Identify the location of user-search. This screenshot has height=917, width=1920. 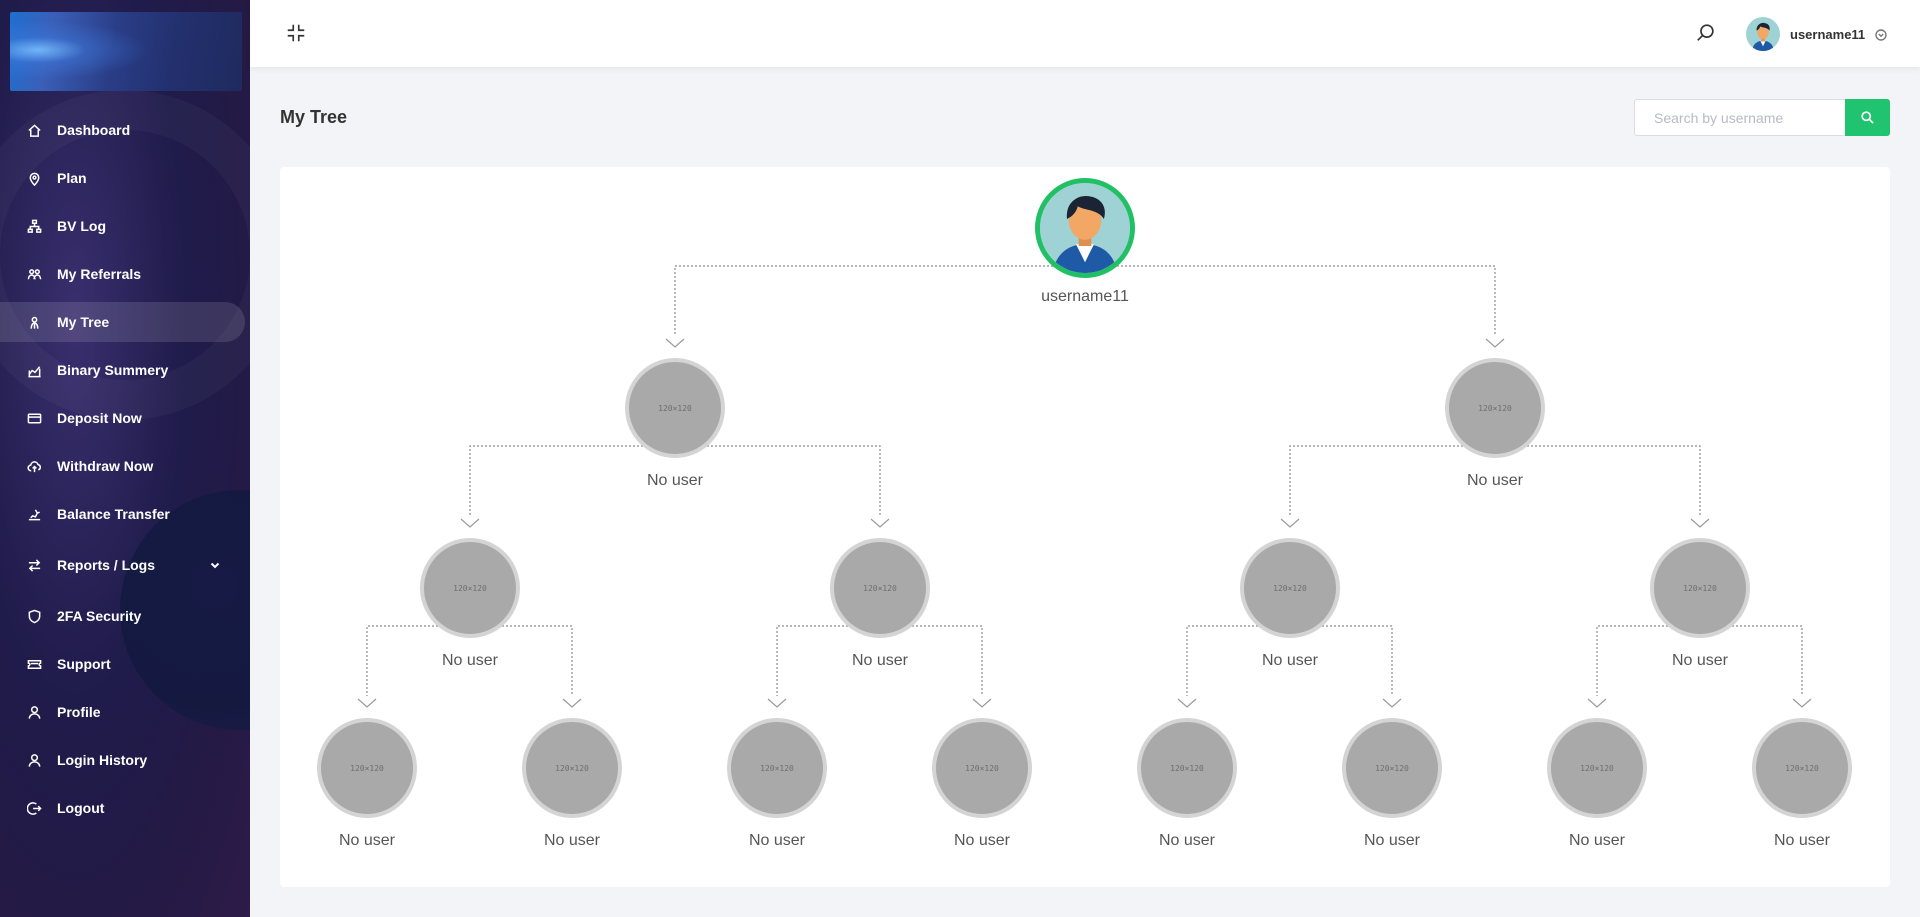
(1762, 117).